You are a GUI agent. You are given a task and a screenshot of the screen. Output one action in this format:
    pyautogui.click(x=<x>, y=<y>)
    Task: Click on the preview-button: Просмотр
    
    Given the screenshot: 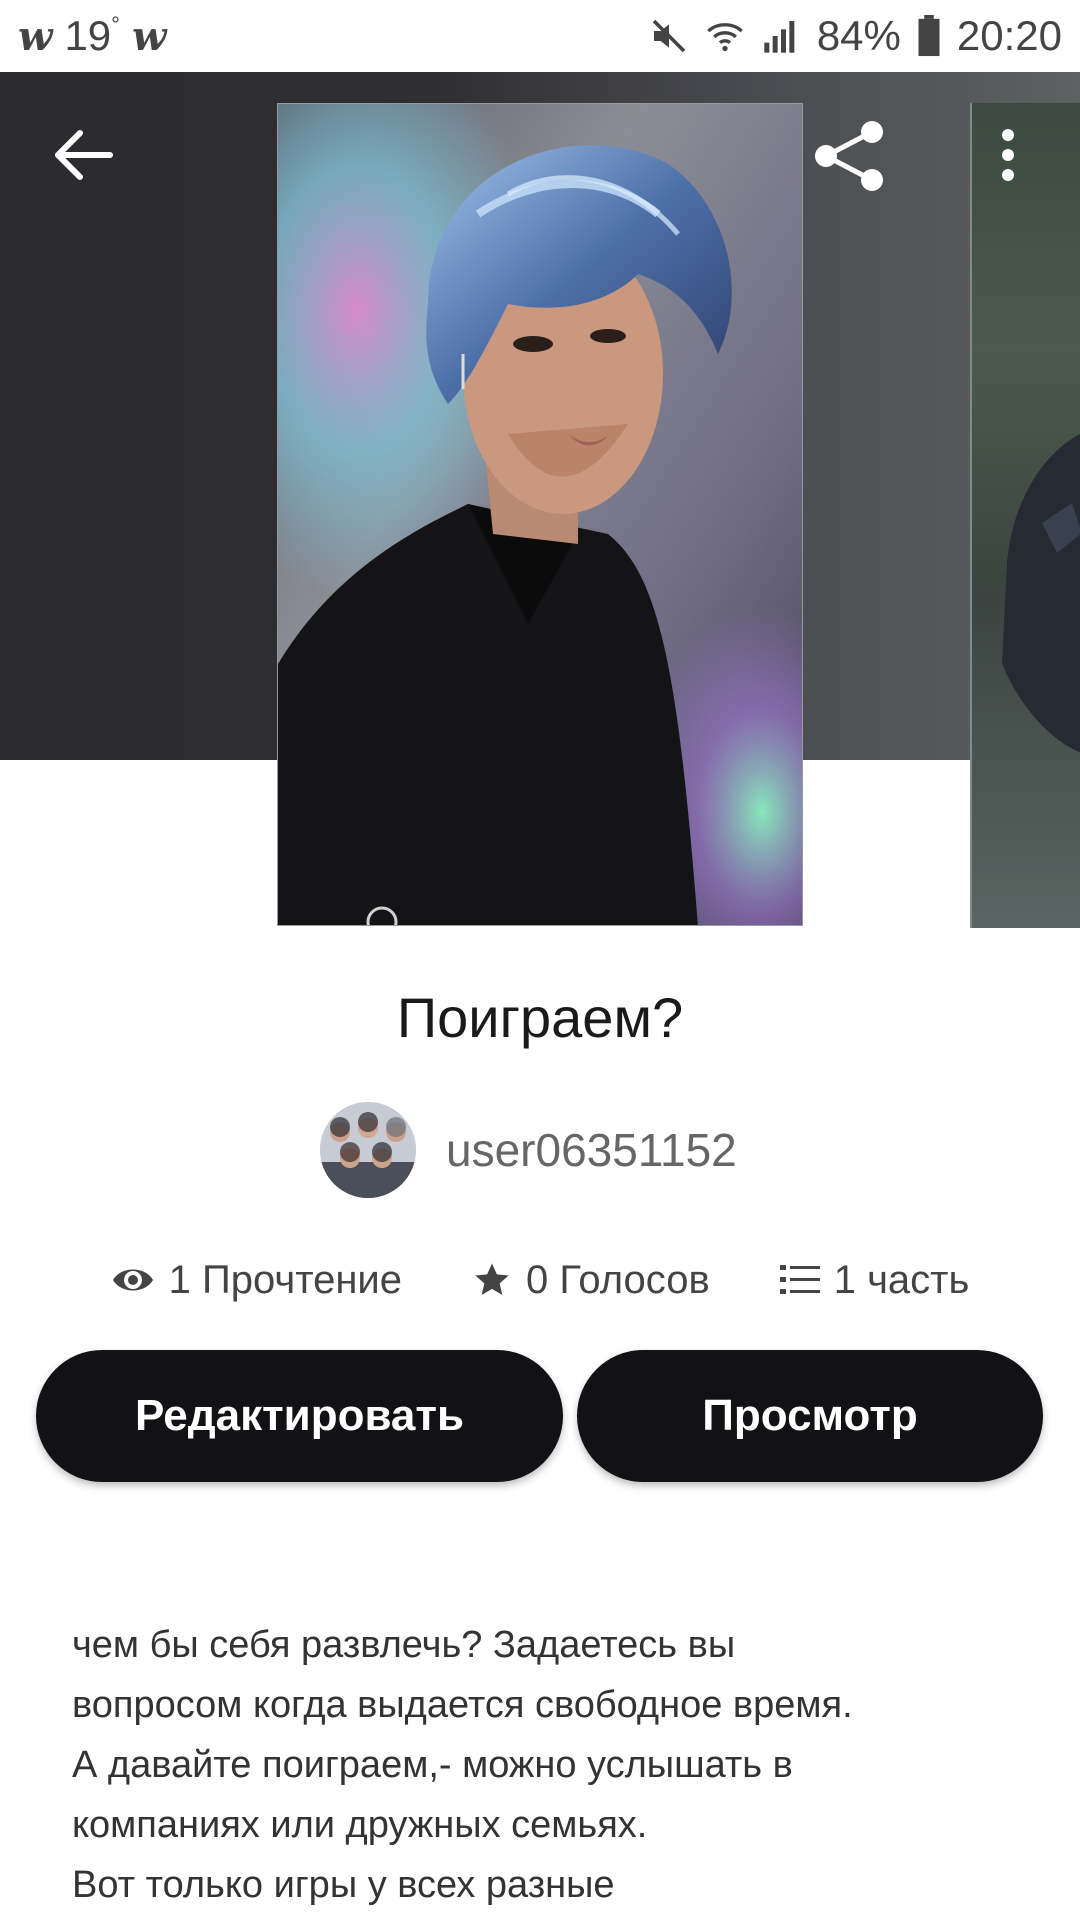 What is the action you would take?
    pyautogui.click(x=810, y=1416)
    